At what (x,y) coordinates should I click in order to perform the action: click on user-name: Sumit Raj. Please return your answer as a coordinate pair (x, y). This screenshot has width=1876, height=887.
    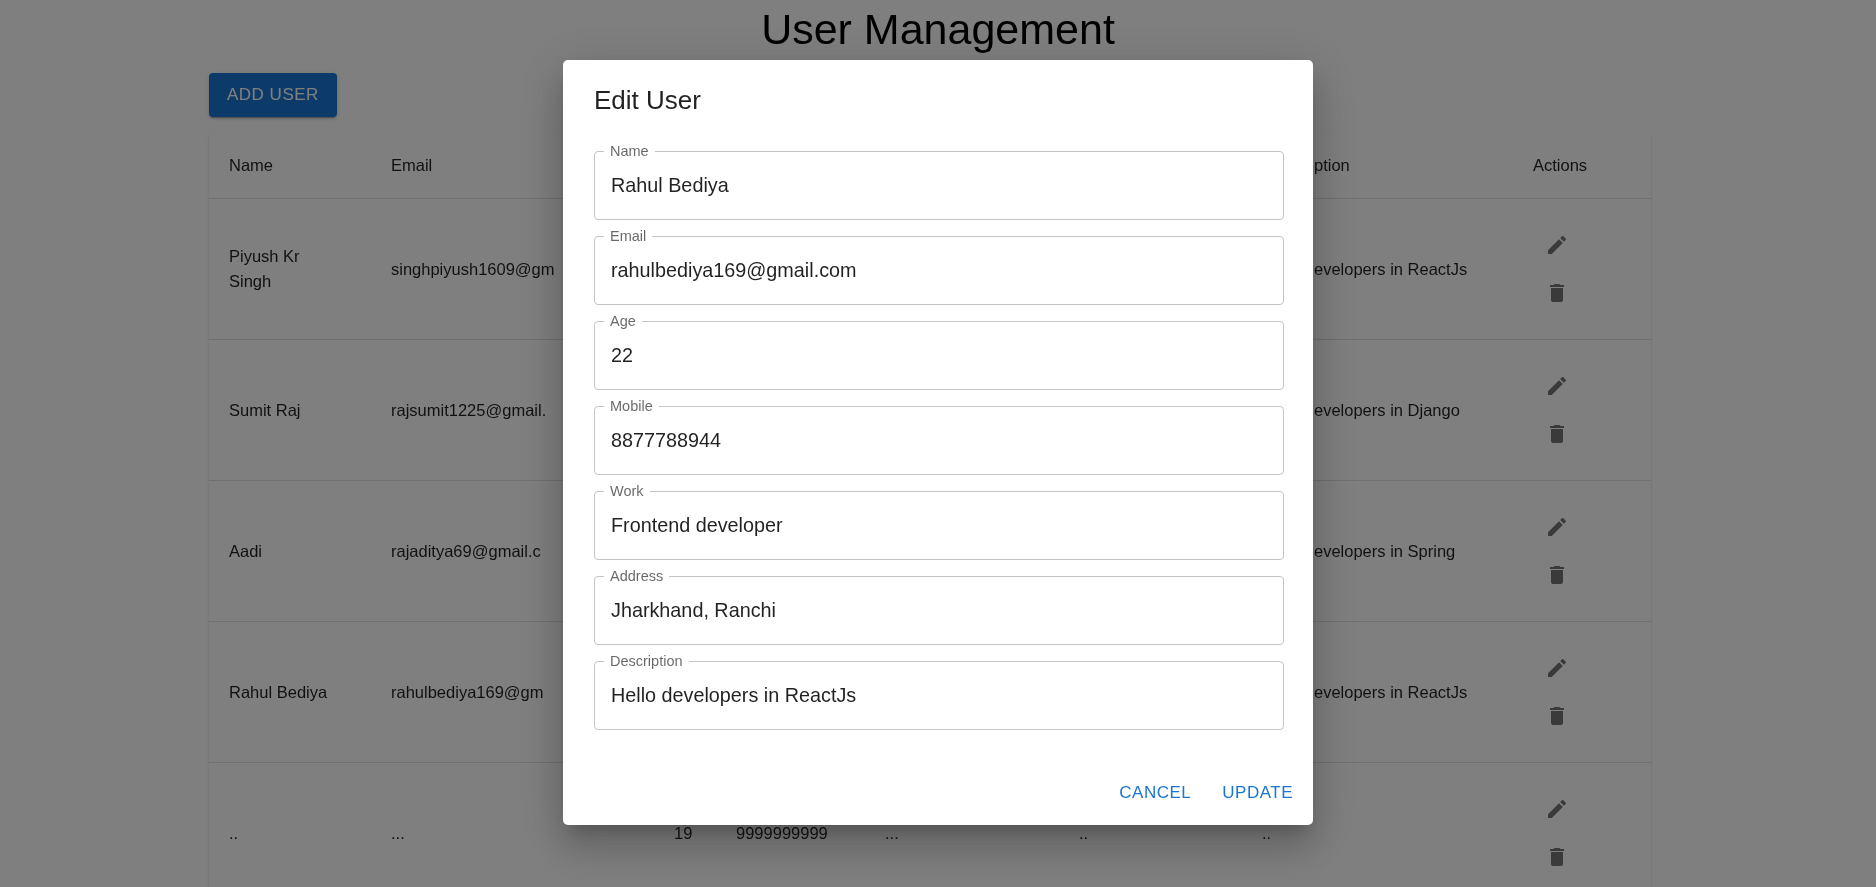
    Looking at the image, I should click on (265, 410).